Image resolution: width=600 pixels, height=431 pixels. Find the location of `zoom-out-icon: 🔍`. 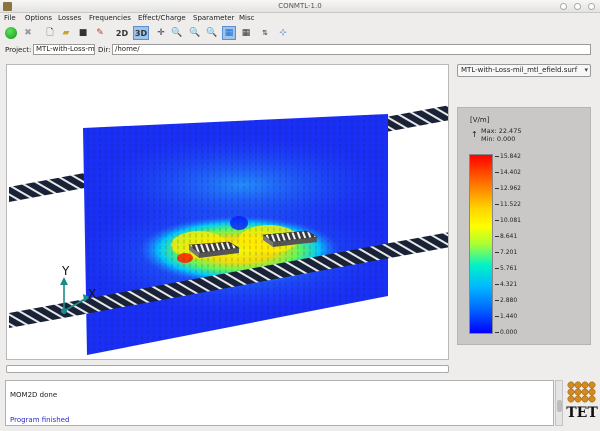

zoom-out-icon: 🔍 is located at coordinates (195, 33).